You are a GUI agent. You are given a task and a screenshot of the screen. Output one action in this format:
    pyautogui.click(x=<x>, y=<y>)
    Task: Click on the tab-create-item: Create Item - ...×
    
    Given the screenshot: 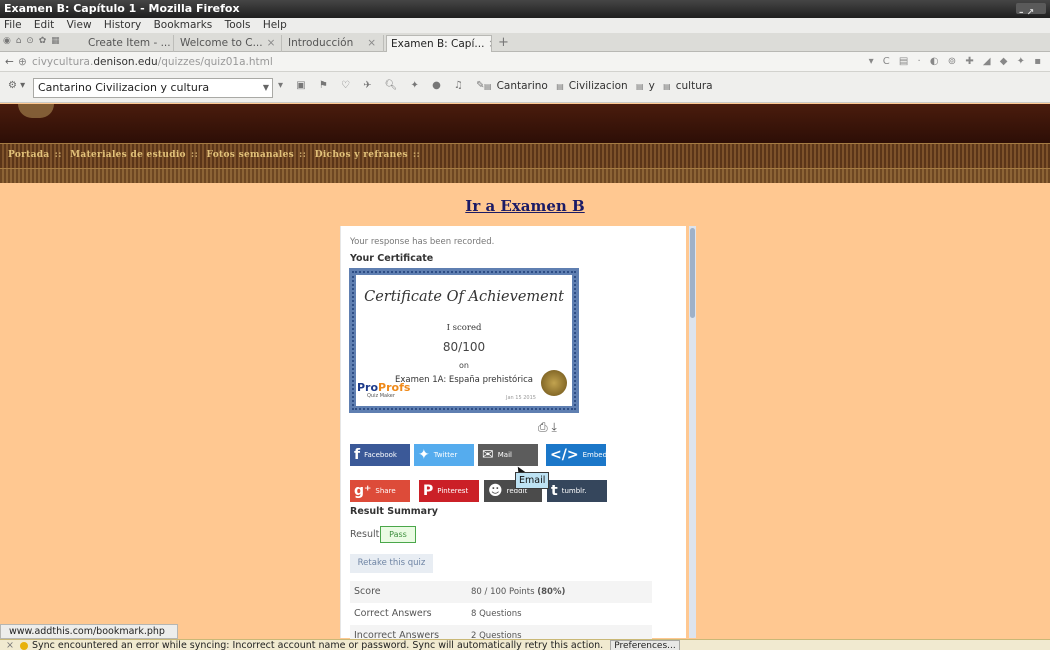 What is the action you would take?
    pyautogui.click(x=129, y=43)
    